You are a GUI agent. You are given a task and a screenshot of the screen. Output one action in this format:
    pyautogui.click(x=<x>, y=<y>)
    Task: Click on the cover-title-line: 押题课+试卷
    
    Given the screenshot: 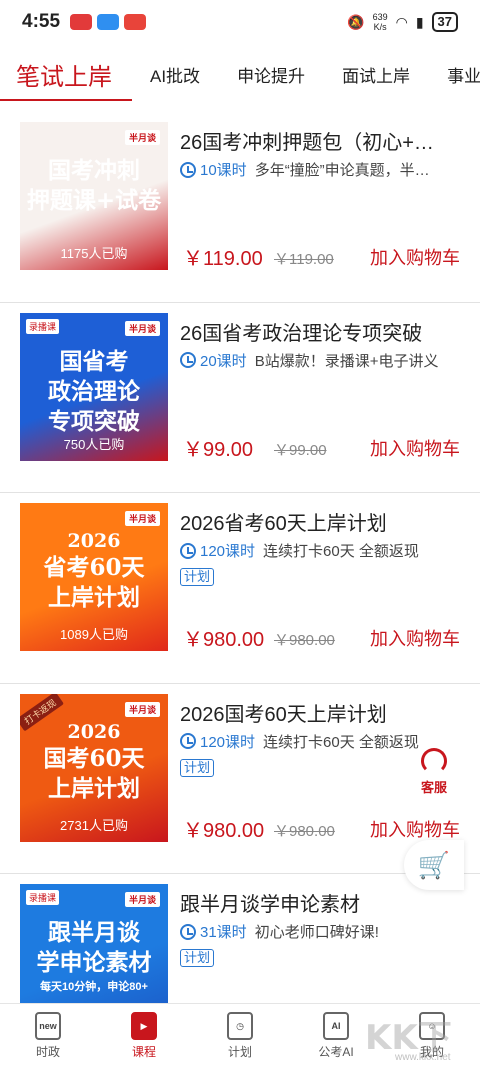 What is the action you would take?
    pyautogui.click(x=94, y=200)
    